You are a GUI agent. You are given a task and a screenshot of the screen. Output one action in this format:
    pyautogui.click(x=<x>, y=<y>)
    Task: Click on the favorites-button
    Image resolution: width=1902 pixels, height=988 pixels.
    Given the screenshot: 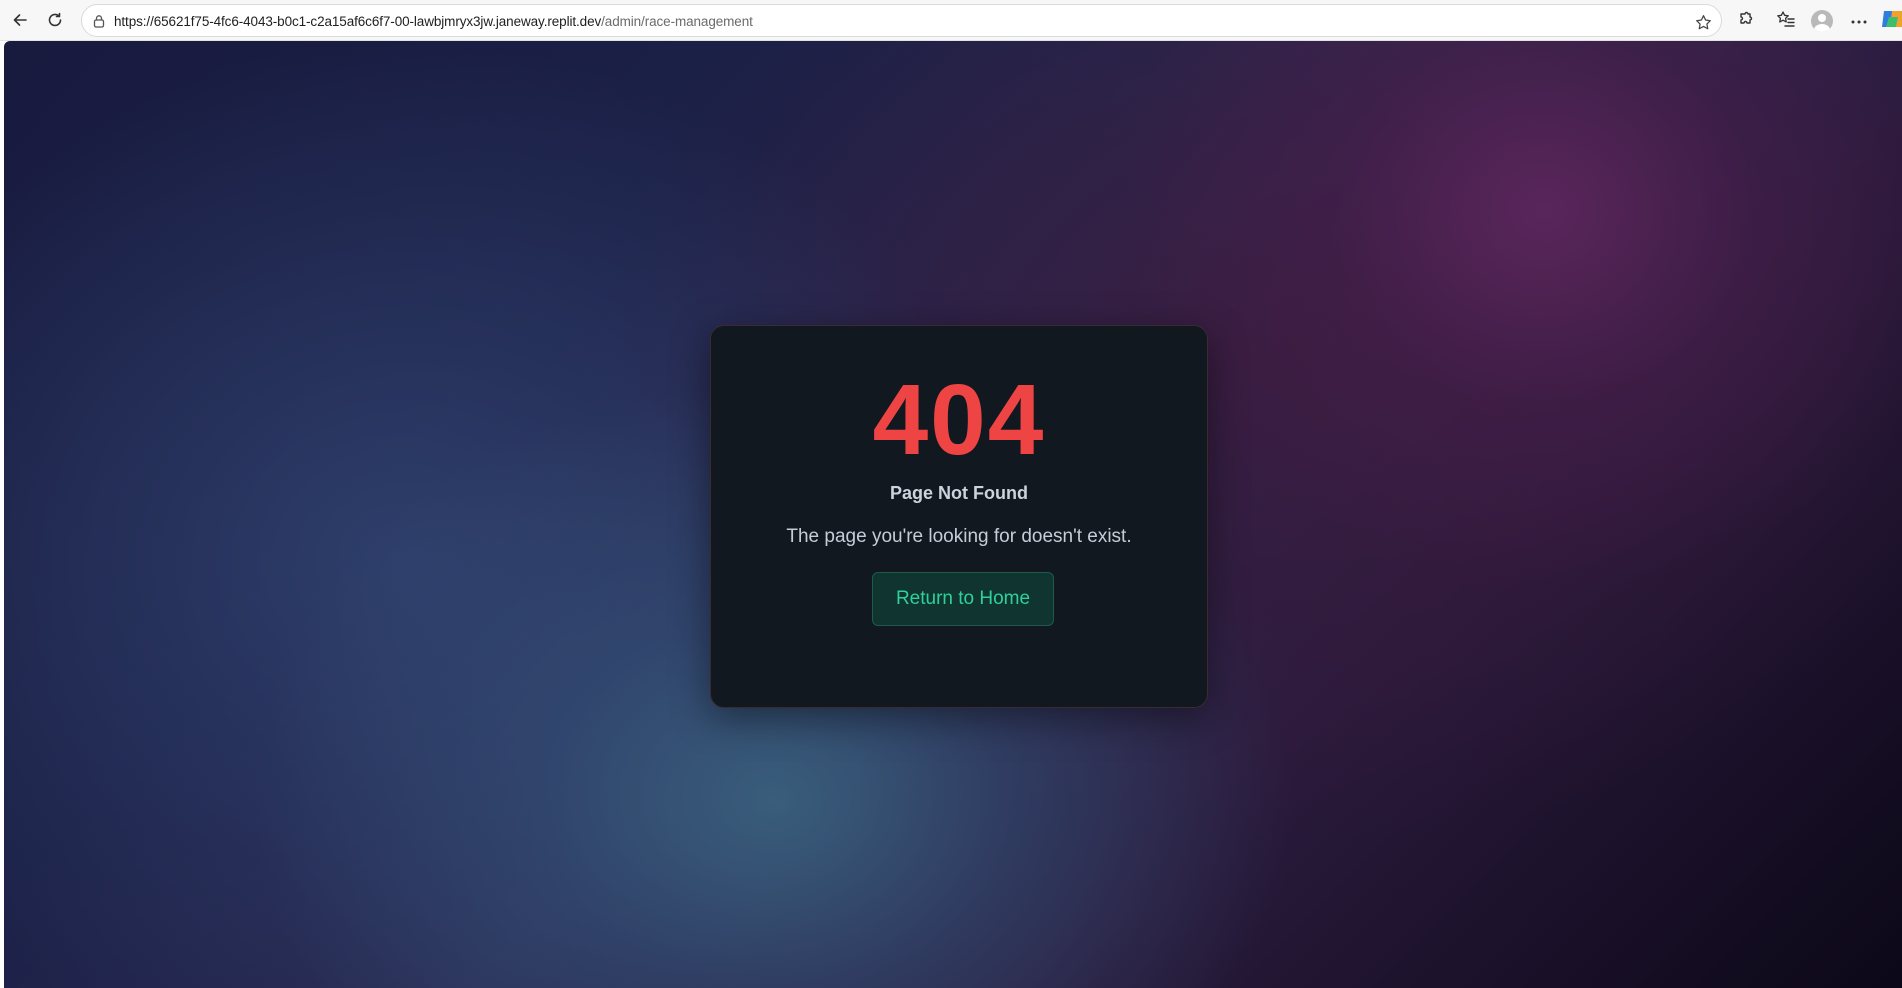 What is the action you would take?
    pyautogui.click(x=1786, y=21)
    